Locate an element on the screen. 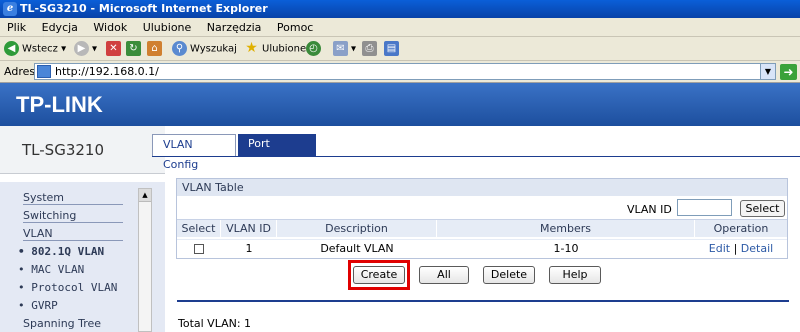  address-url: http://192.168.0.1/ is located at coordinates (107, 71).